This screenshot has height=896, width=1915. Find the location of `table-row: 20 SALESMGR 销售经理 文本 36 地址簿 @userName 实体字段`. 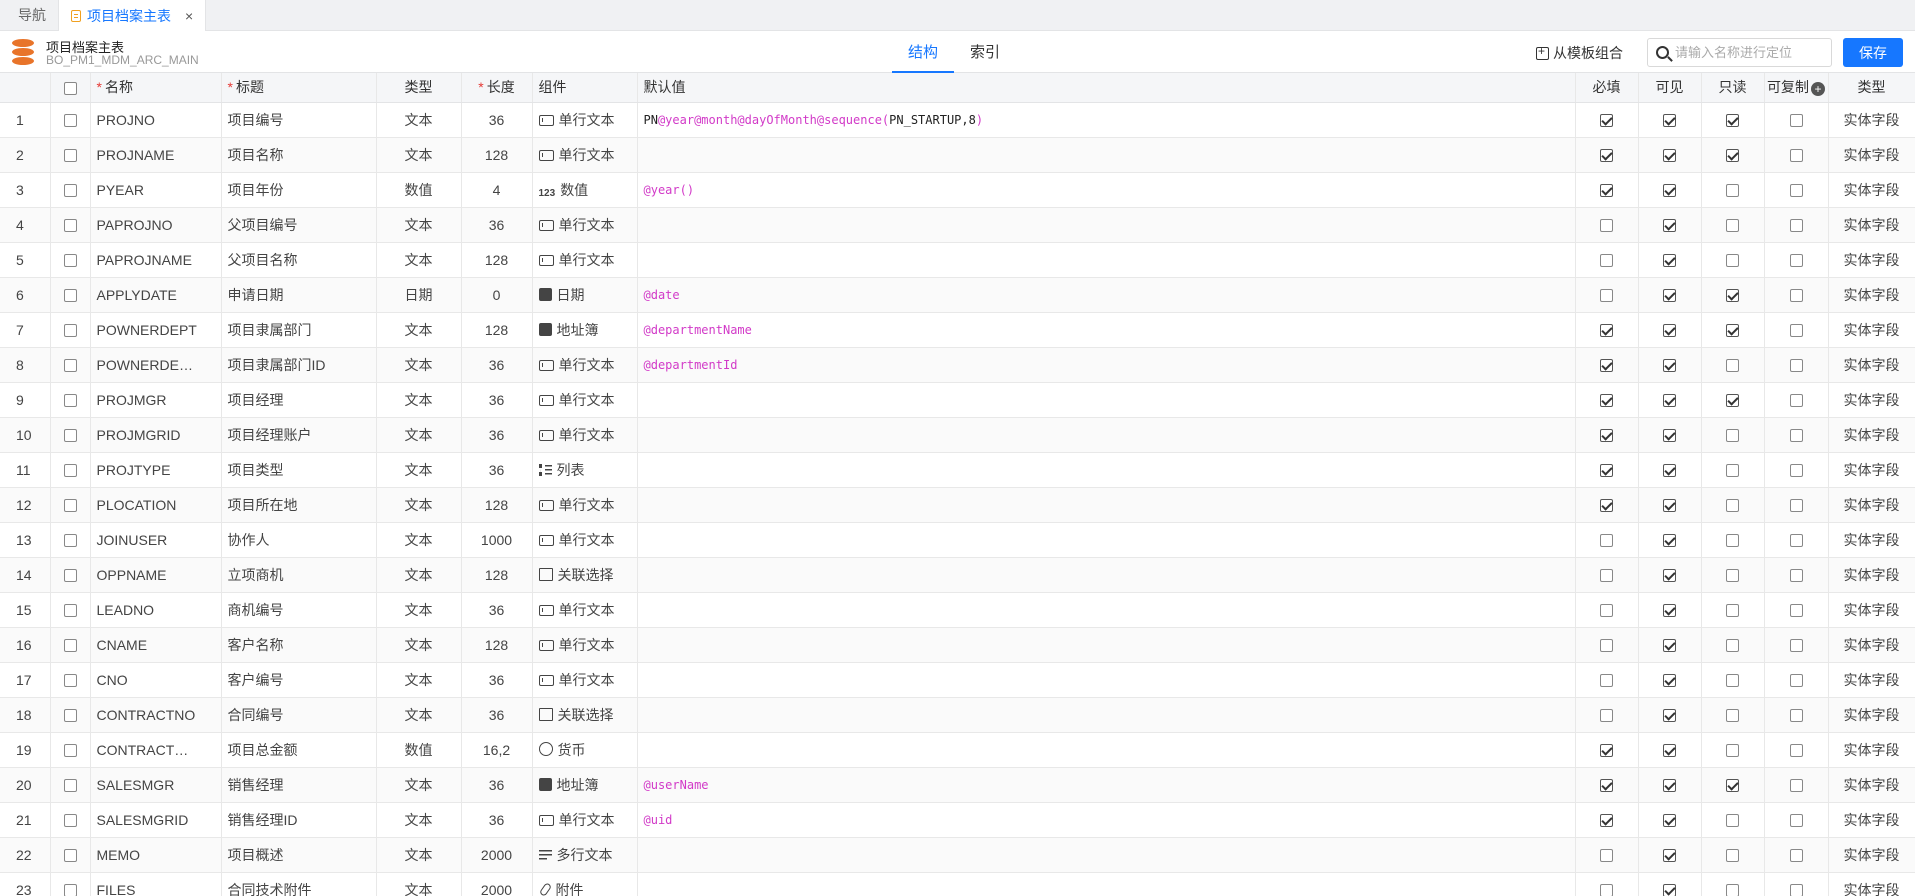

table-row: 20 SALESMGR 销售经理 文本 36 地址簿 @userName 实体字段 is located at coordinates (957, 785).